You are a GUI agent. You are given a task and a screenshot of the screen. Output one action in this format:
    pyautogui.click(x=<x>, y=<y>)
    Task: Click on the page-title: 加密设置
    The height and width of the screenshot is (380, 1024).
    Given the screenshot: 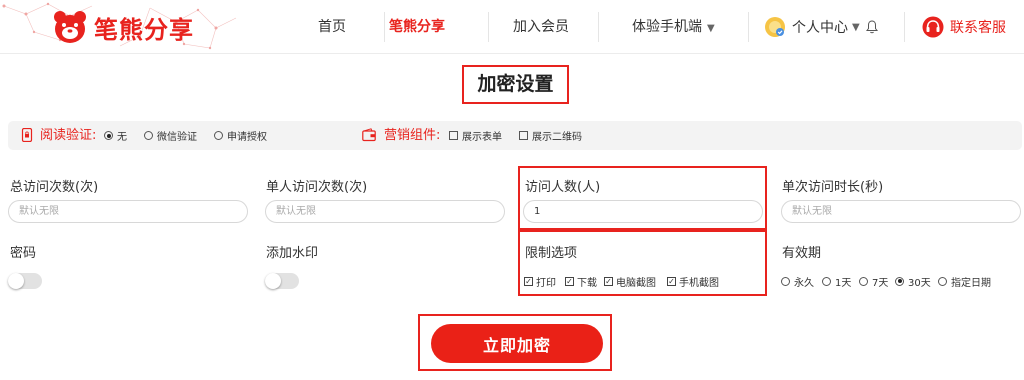 What is the action you would take?
    pyautogui.click(x=515, y=84)
    